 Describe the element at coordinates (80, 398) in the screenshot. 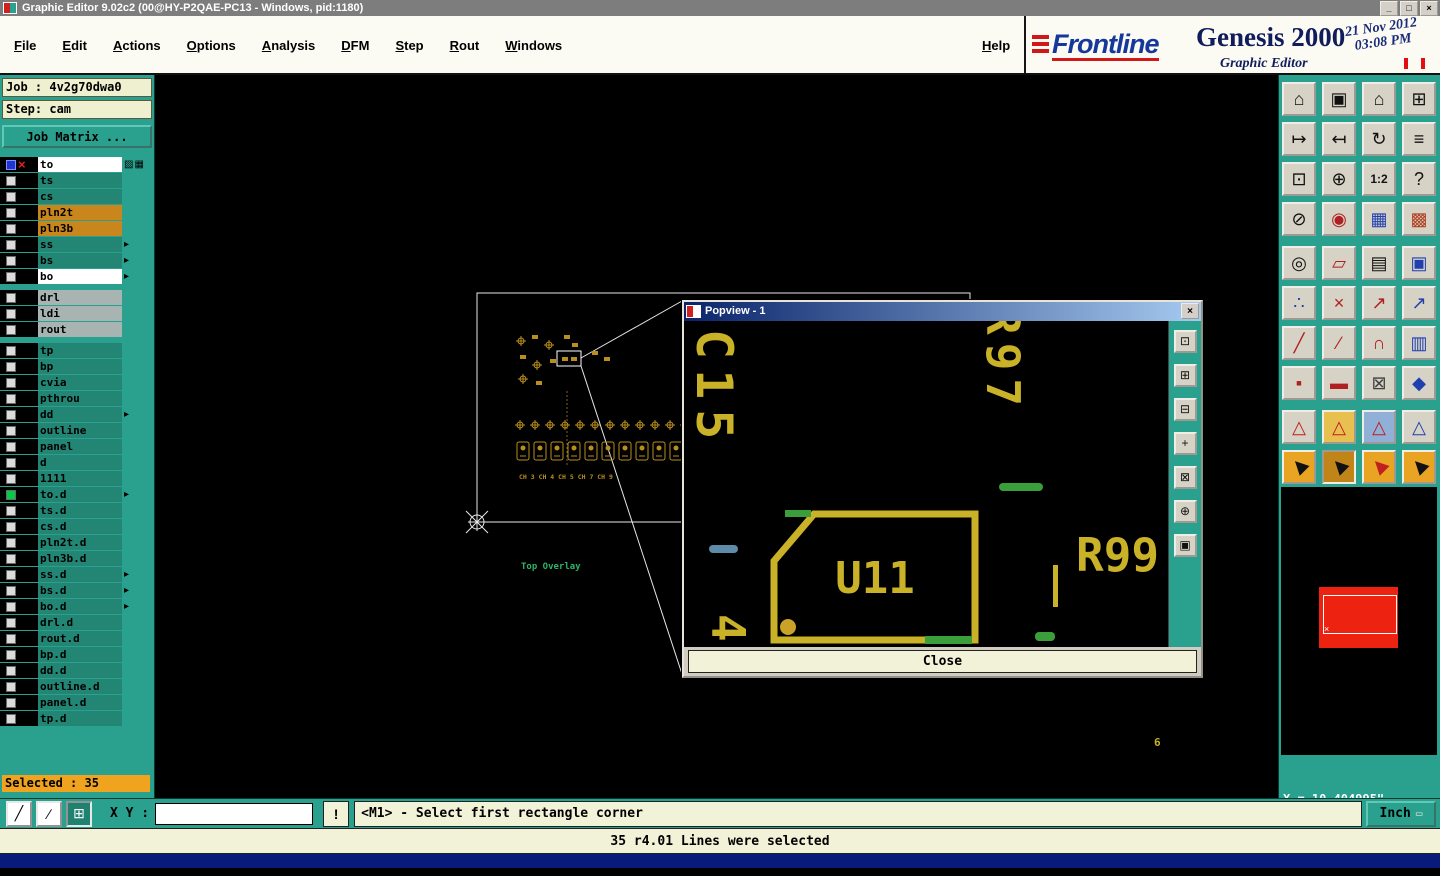

I see `layer-label: pthrou` at that location.